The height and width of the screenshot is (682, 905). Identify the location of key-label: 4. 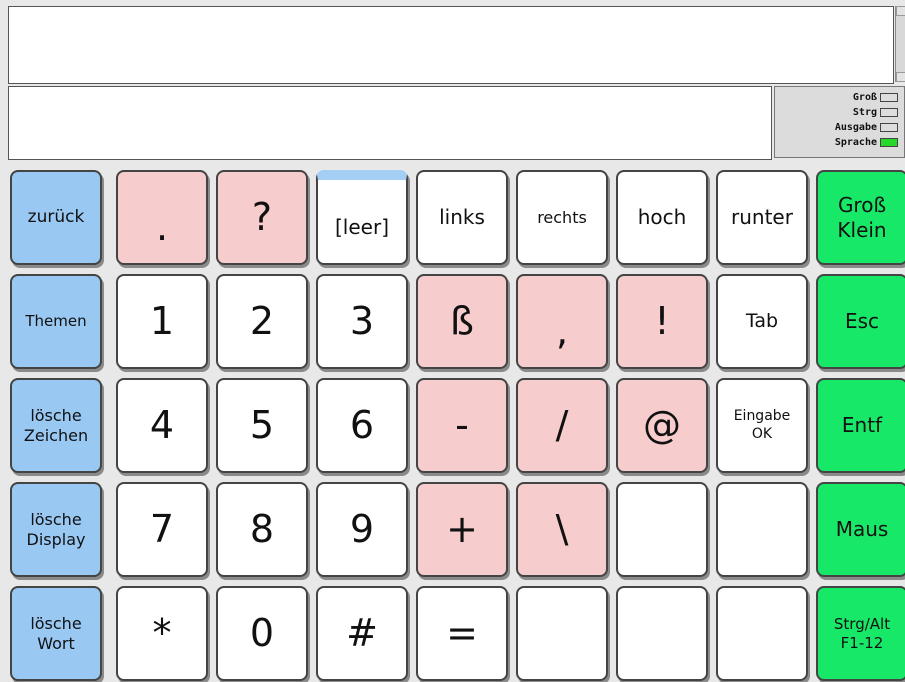
(162, 424).